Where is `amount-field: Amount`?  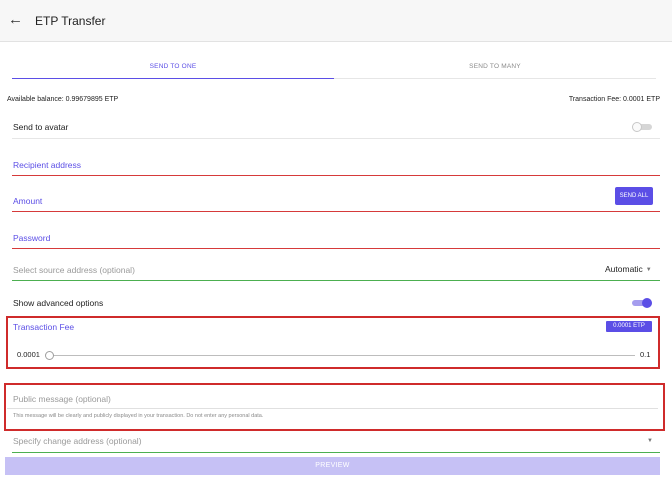
amount-field: Amount is located at coordinates (336, 202).